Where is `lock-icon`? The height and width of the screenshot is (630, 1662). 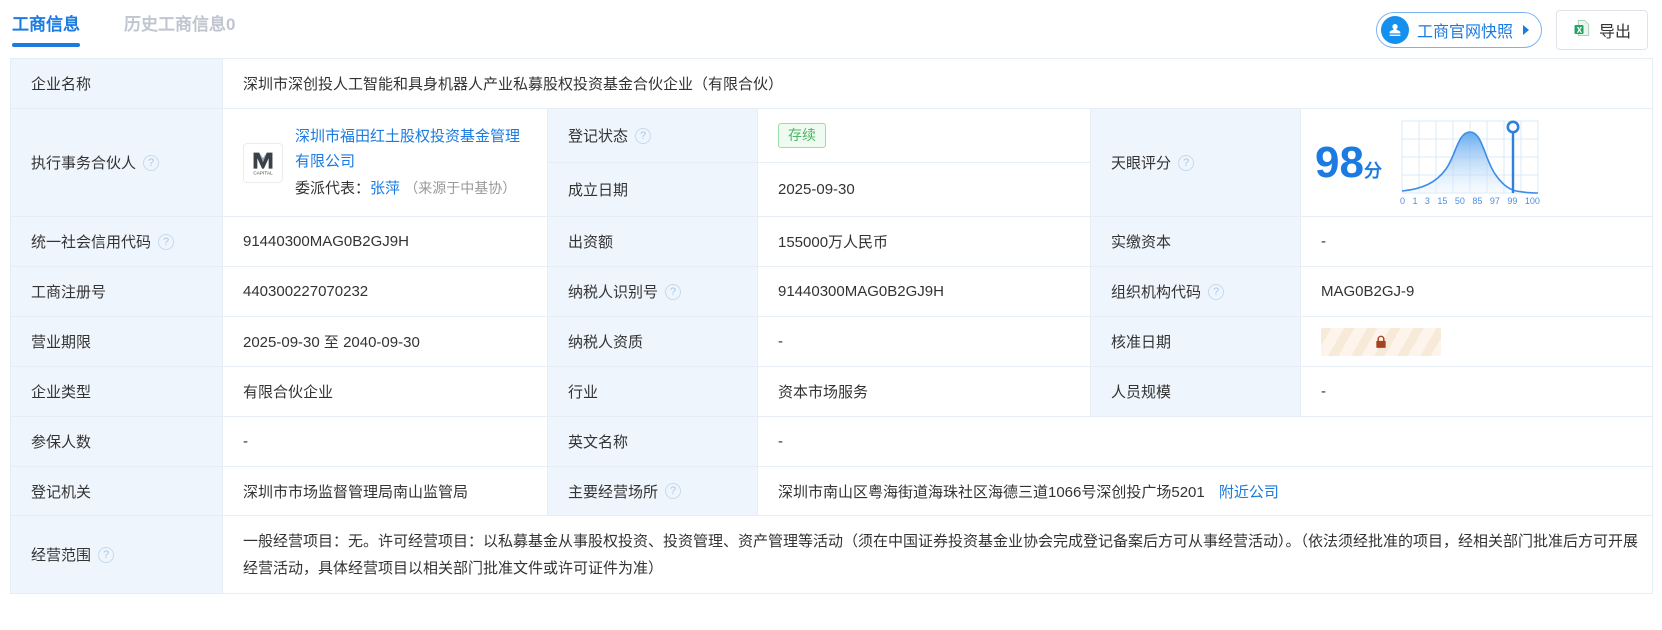 lock-icon is located at coordinates (1381, 341).